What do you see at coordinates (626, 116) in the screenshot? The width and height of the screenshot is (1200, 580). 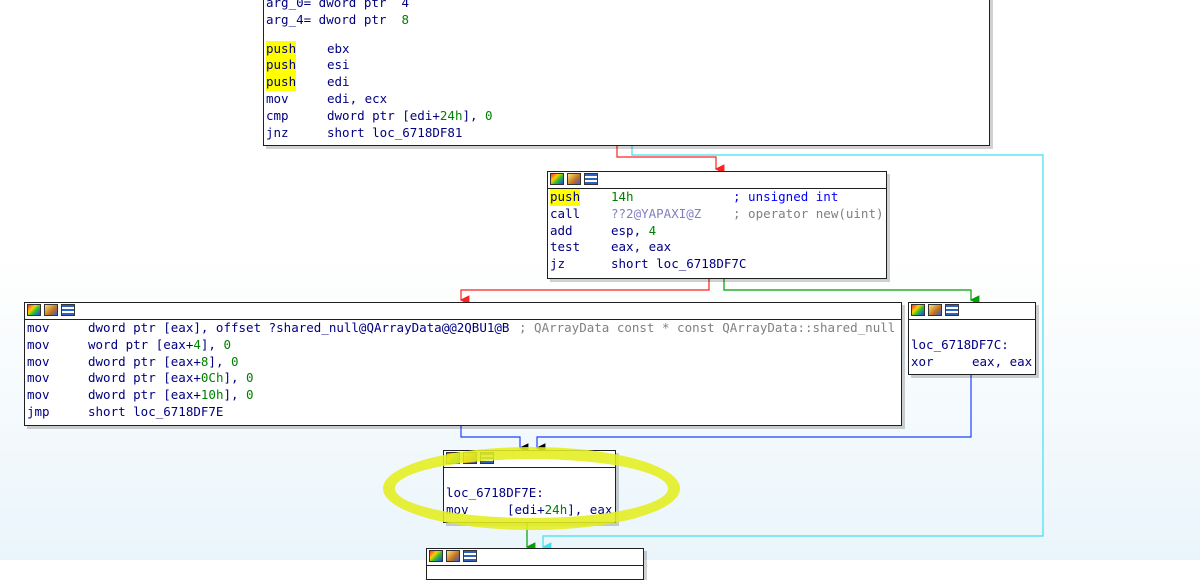 I see `instruction-row: cmp dword ptr [edi+24h], 0` at bounding box center [626, 116].